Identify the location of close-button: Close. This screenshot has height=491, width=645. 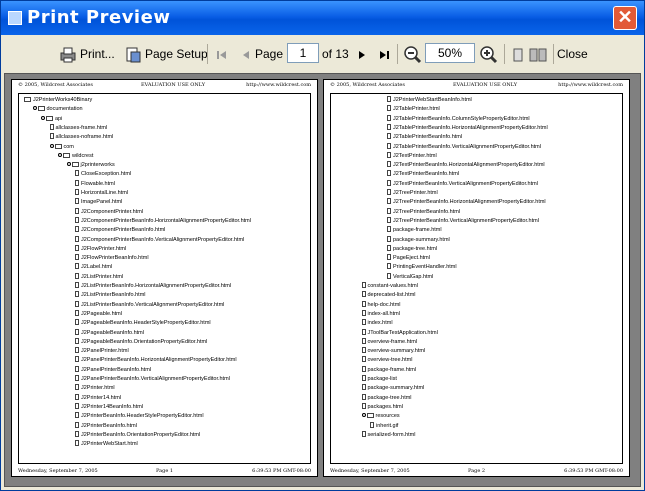
(572, 54).